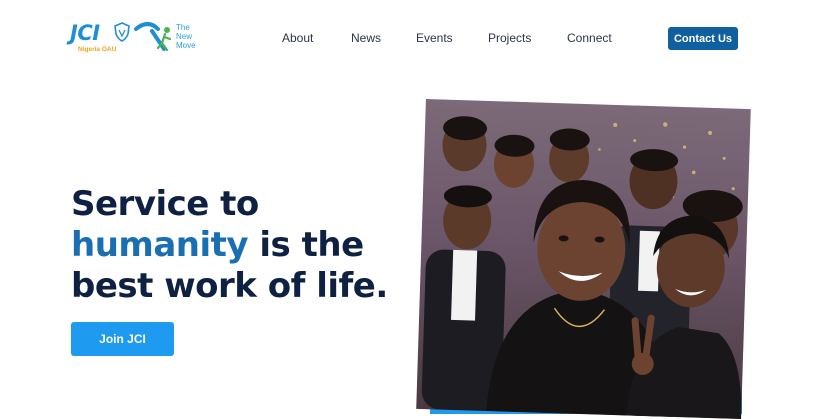  I want to click on headline-accent: humanity, so click(160, 245).